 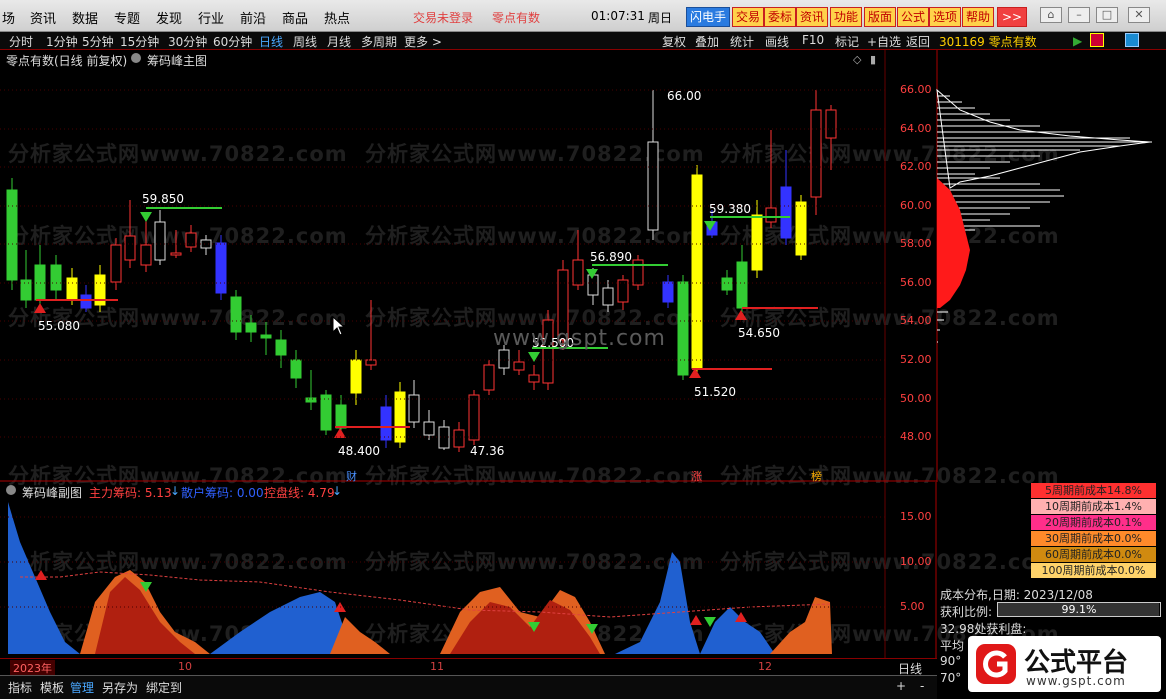 What do you see at coordinates (873, 59) in the screenshot?
I see `panel-toggle-icon: ▮` at bounding box center [873, 59].